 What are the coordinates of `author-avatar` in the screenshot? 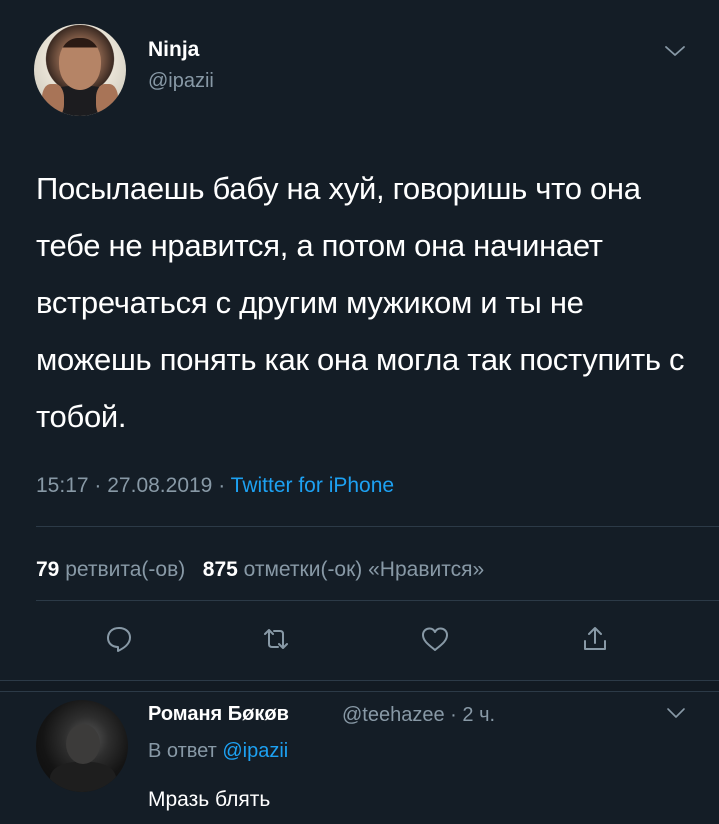 It's located at (80, 70).